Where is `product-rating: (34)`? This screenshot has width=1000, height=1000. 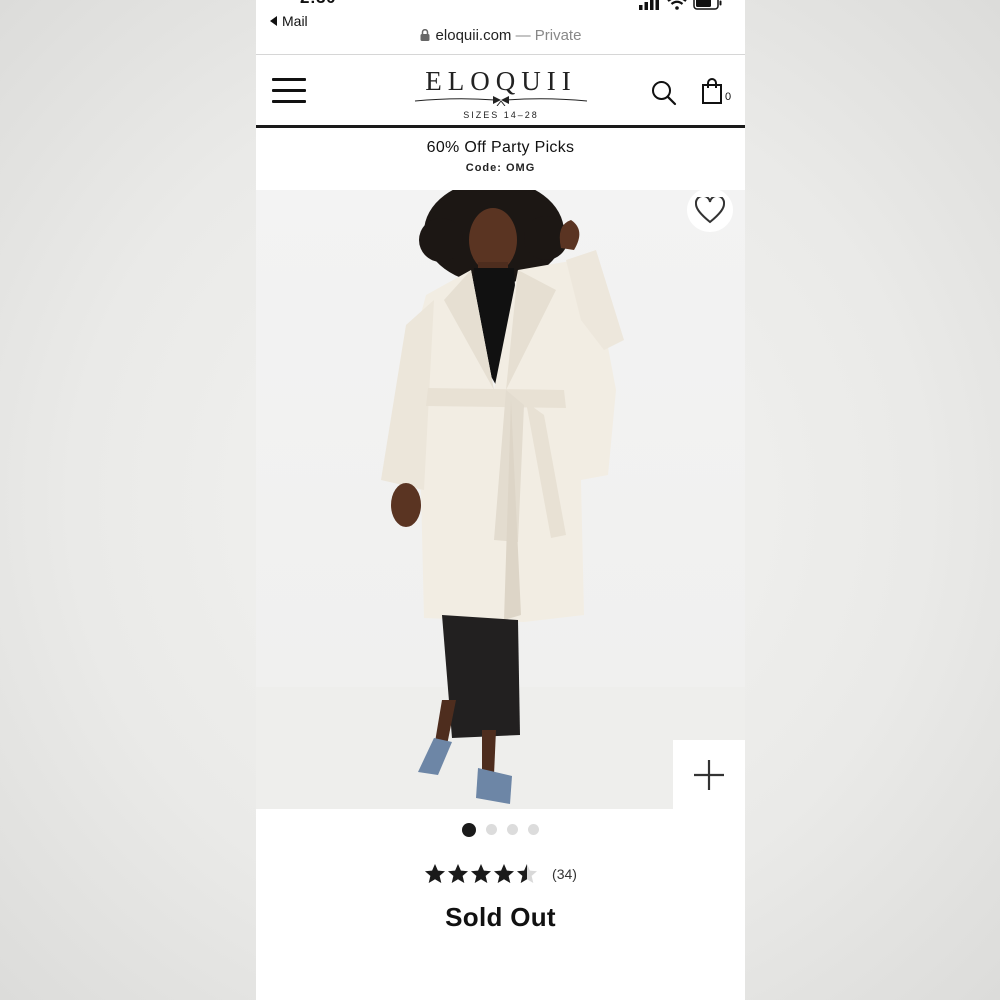
product-rating: (34) is located at coordinates (500, 873).